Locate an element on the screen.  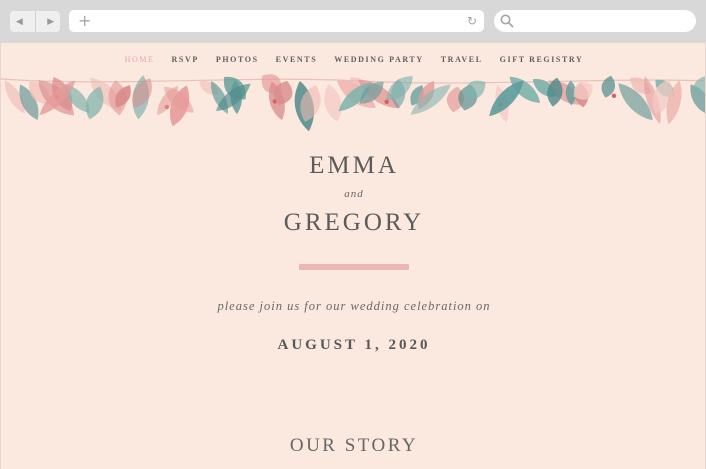
reload-icon: ↻ is located at coordinates (472, 21).